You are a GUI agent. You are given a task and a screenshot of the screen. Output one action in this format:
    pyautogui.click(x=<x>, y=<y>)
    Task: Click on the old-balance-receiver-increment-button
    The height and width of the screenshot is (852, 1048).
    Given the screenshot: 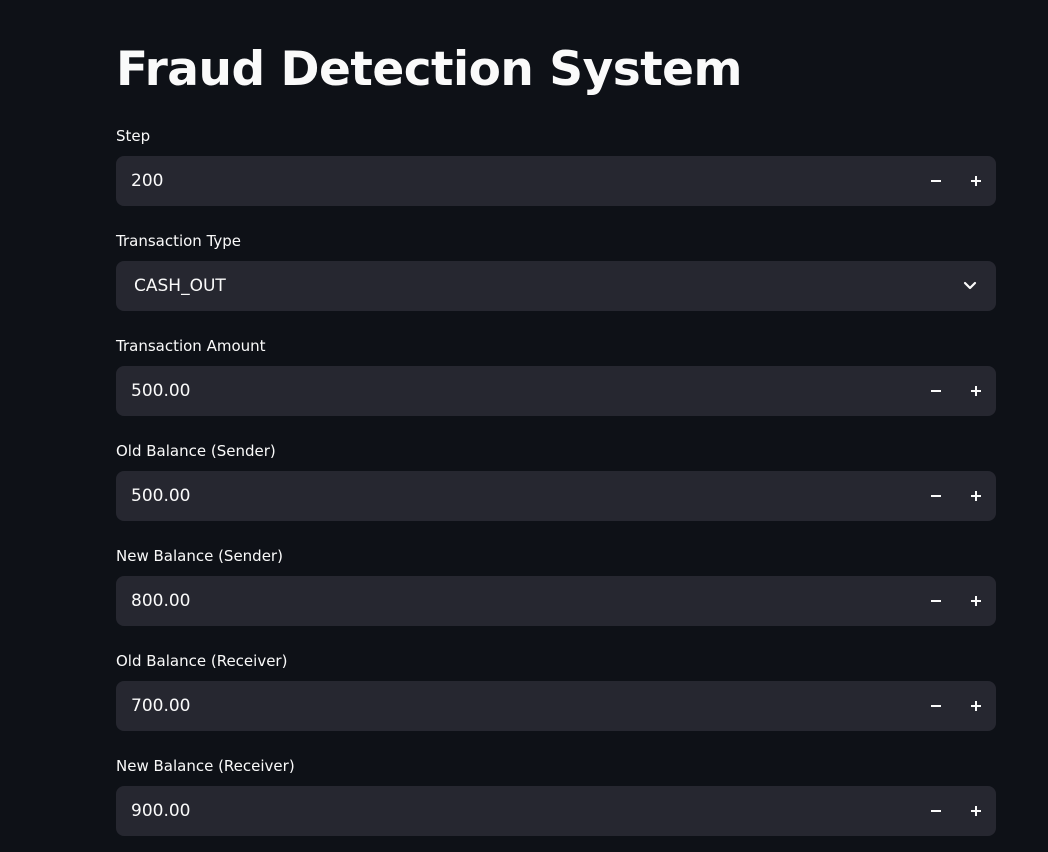 What is the action you would take?
    pyautogui.click(x=976, y=706)
    